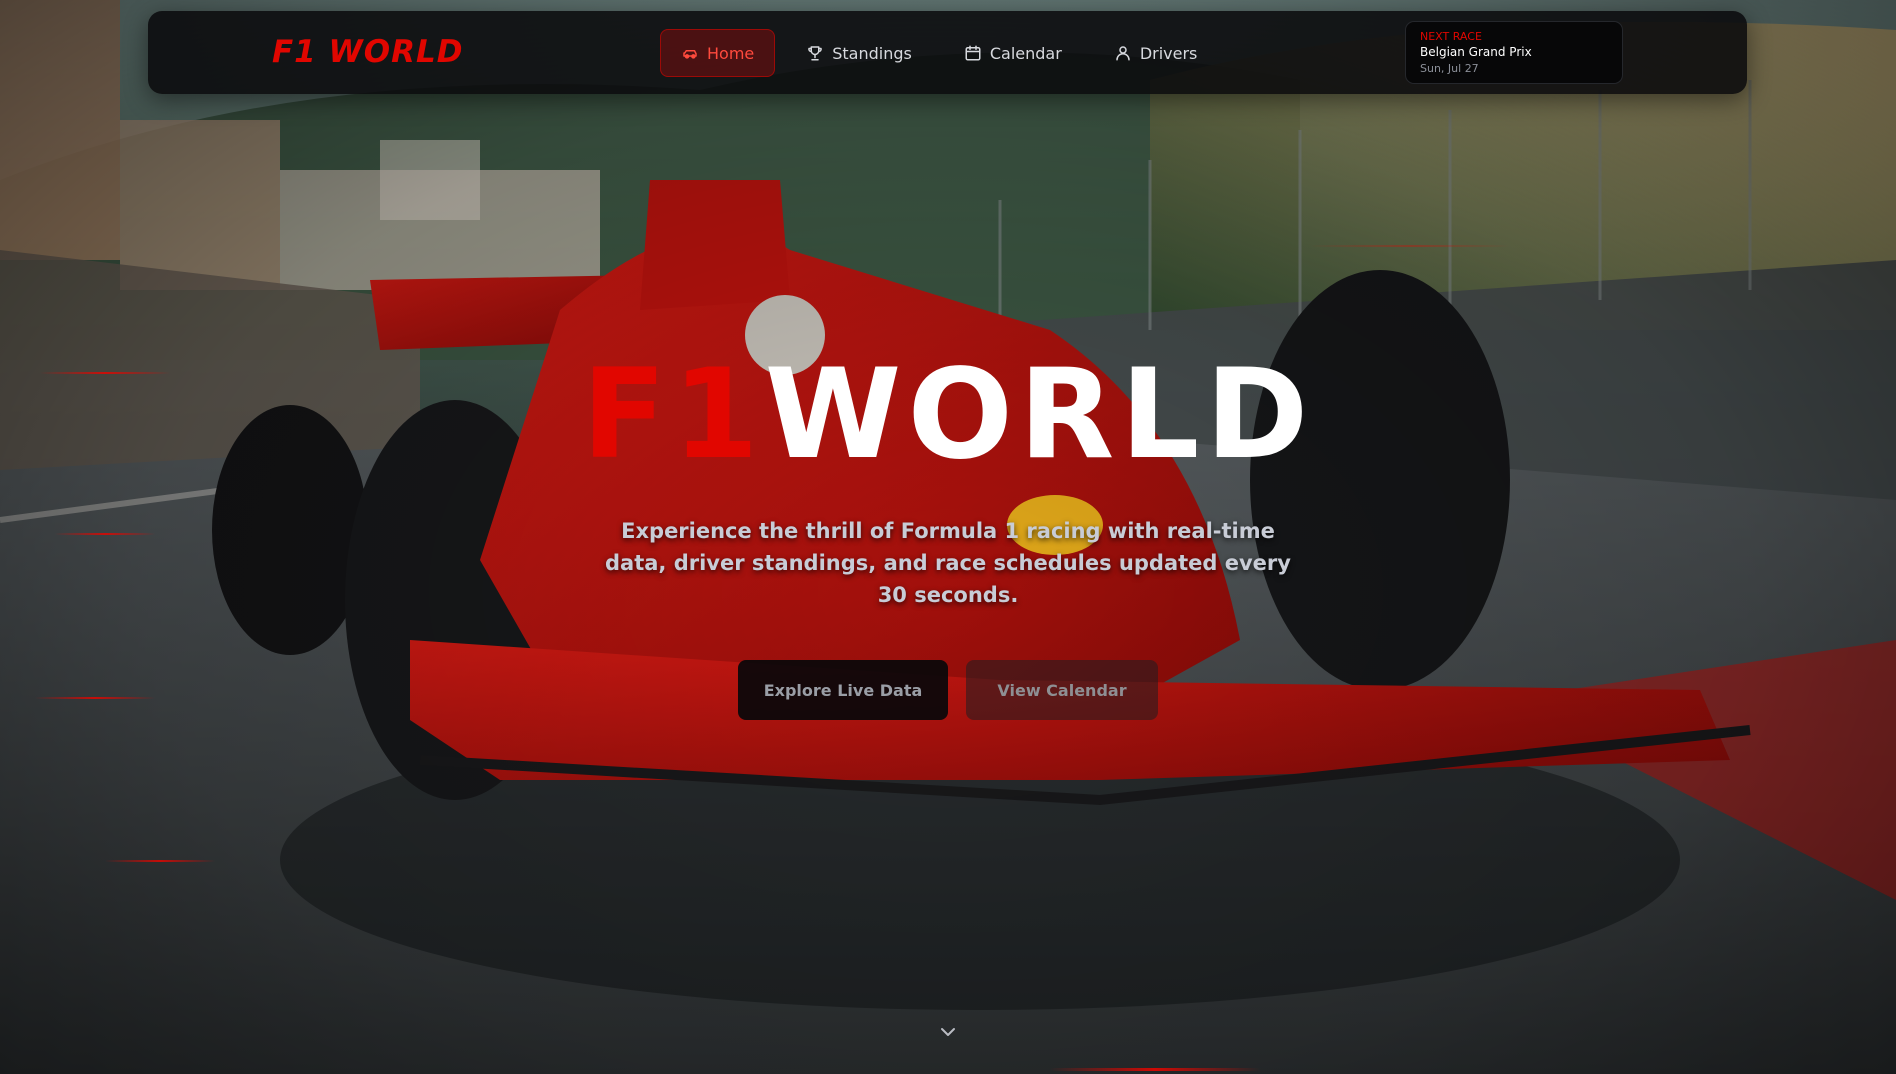 The width and height of the screenshot is (1896, 1074). What do you see at coordinates (973, 53) in the screenshot?
I see `calendar-icon` at bounding box center [973, 53].